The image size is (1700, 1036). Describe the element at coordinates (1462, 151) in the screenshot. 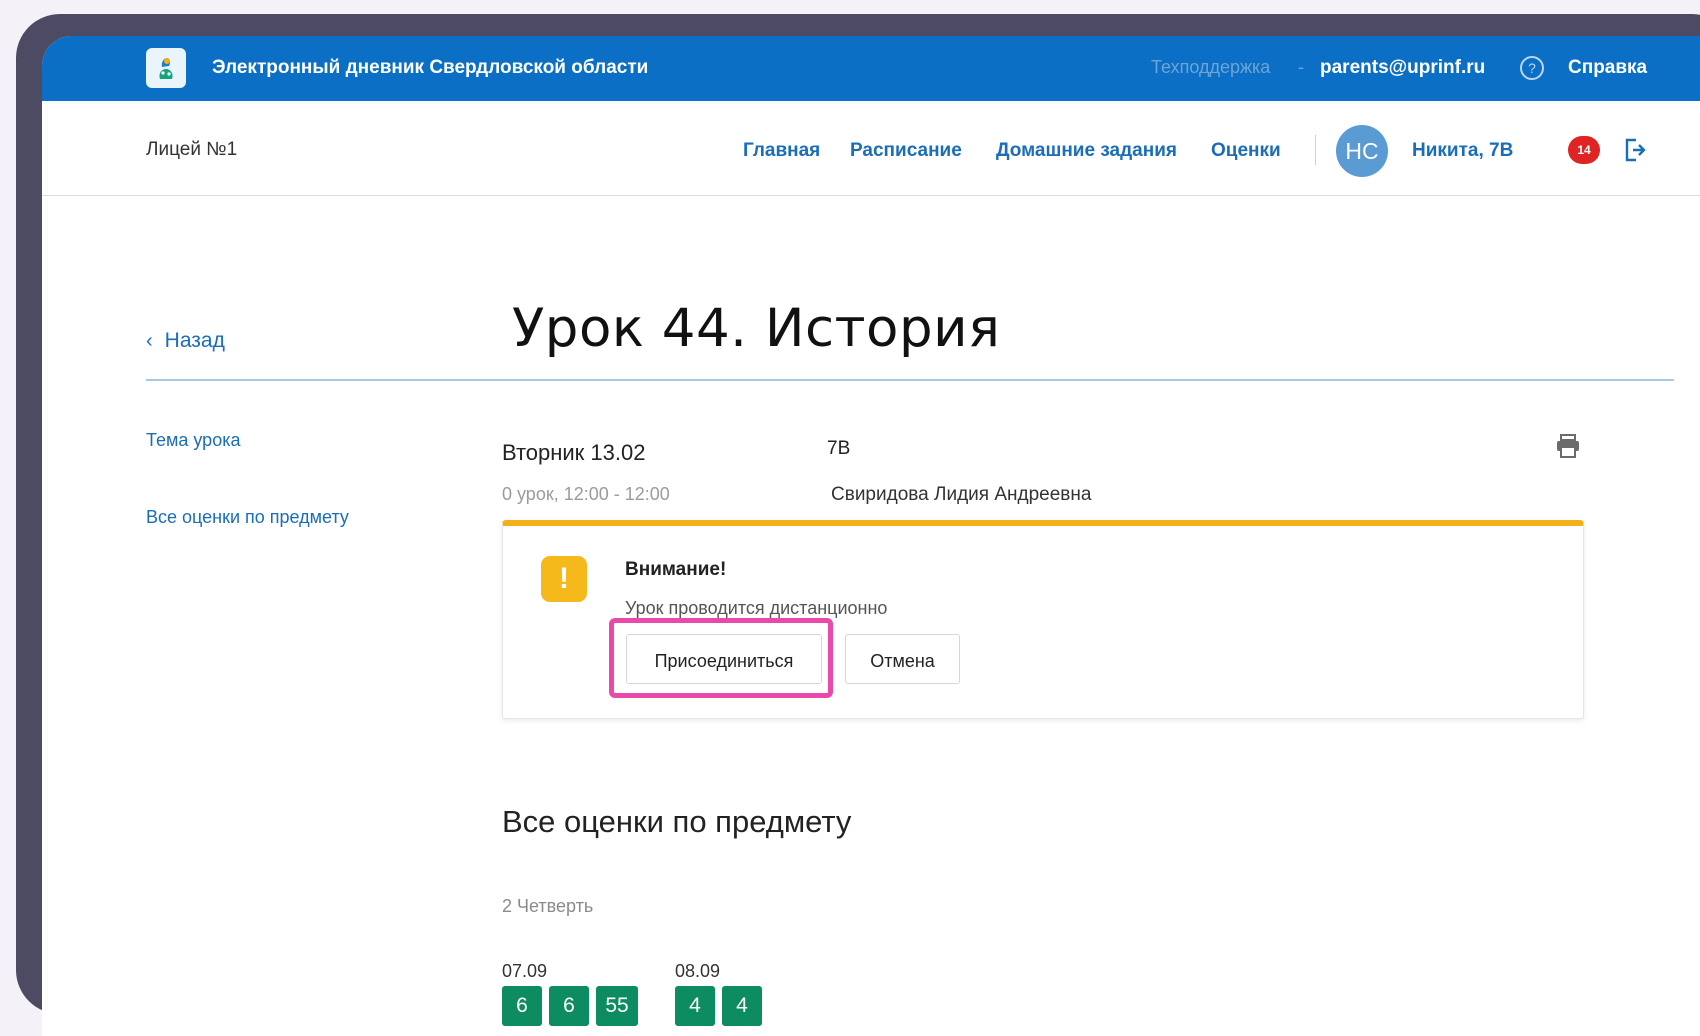

I see `user-name-link: Никита, 7В` at that location.